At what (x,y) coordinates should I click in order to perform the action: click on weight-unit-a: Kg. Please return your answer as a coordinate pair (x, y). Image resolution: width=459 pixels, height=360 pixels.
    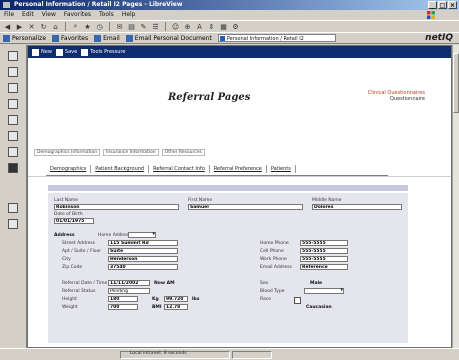
    Looking at the image, I should click on (155, 299).